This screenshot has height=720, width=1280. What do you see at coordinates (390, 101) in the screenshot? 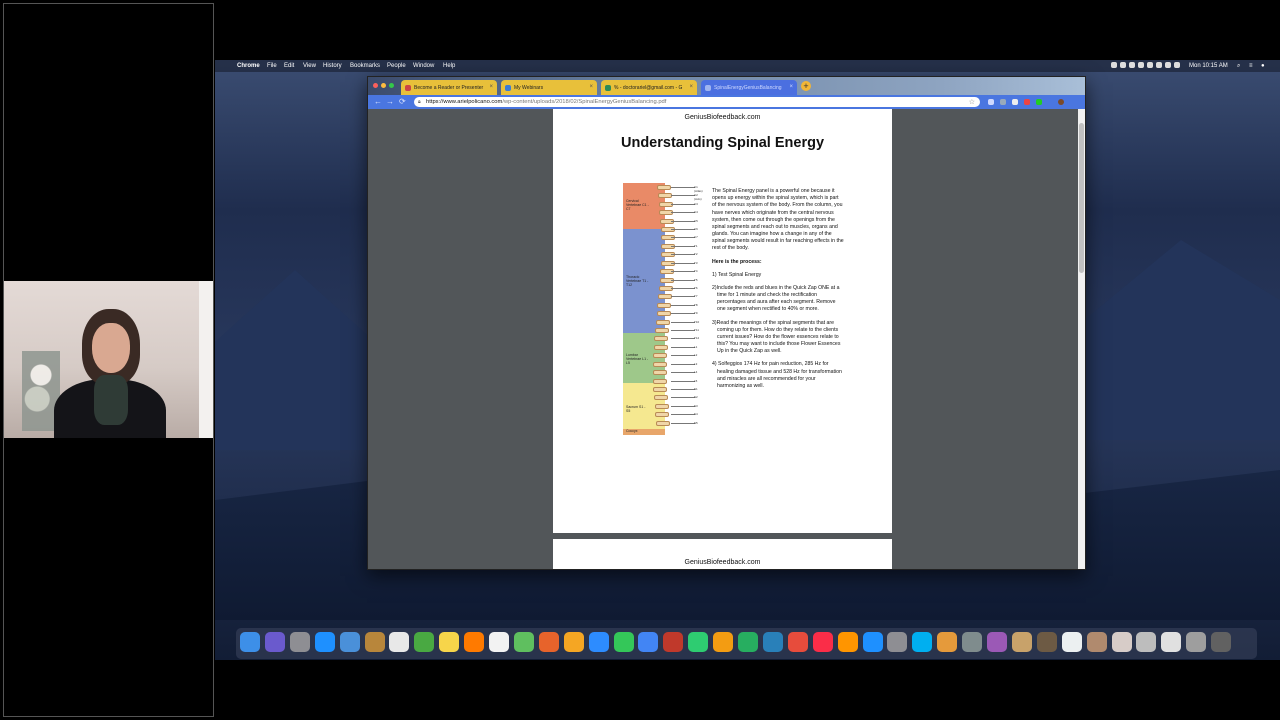
I see `forward-button: →` at bounding box center [390, 101].